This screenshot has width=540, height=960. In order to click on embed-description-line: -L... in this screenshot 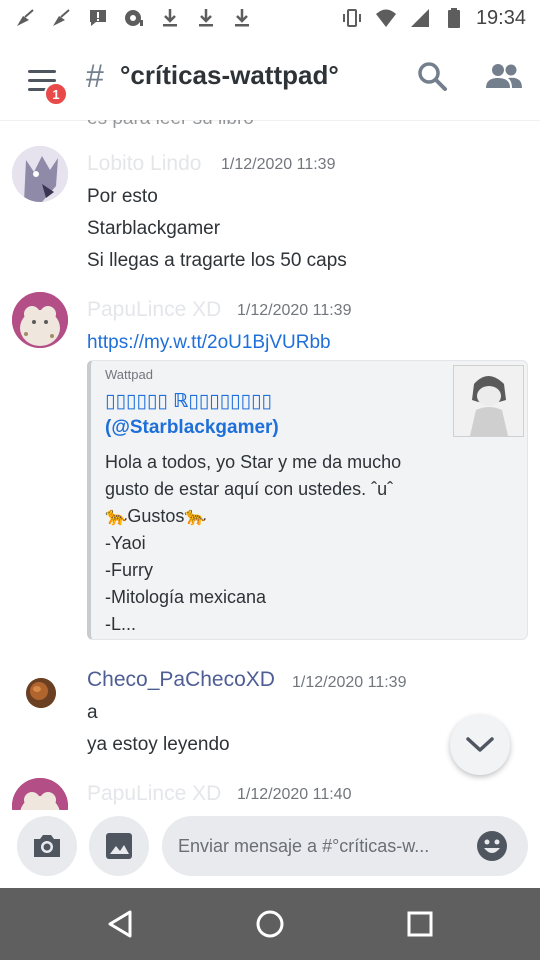, I will do `click(121, 624)`.